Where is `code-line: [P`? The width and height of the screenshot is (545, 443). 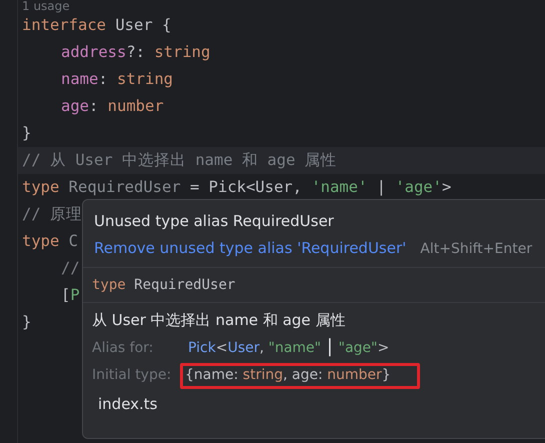
code-line: [P is located at coordinates (70, 295).